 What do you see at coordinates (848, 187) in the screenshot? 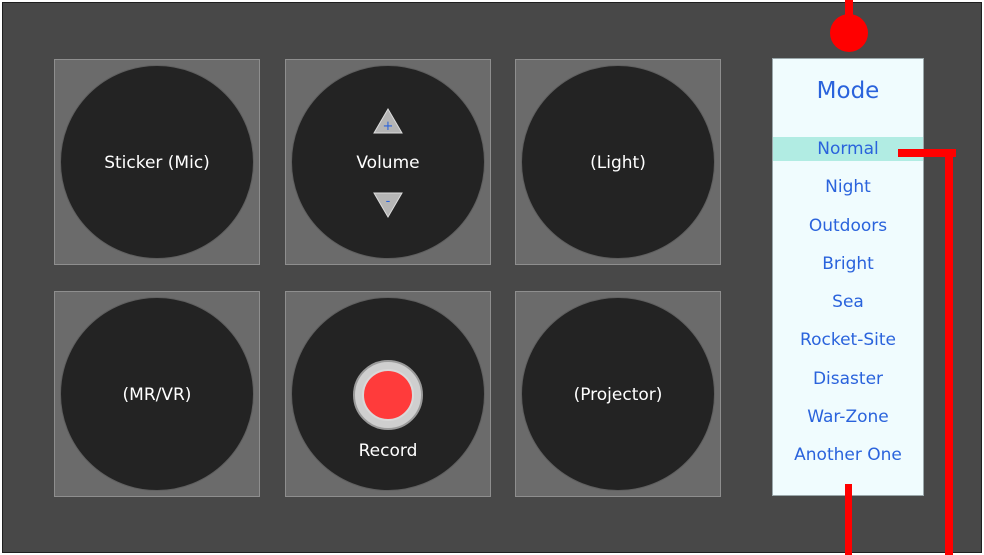
I see `mode-item-night: Night` at bounding box center [848, 187].